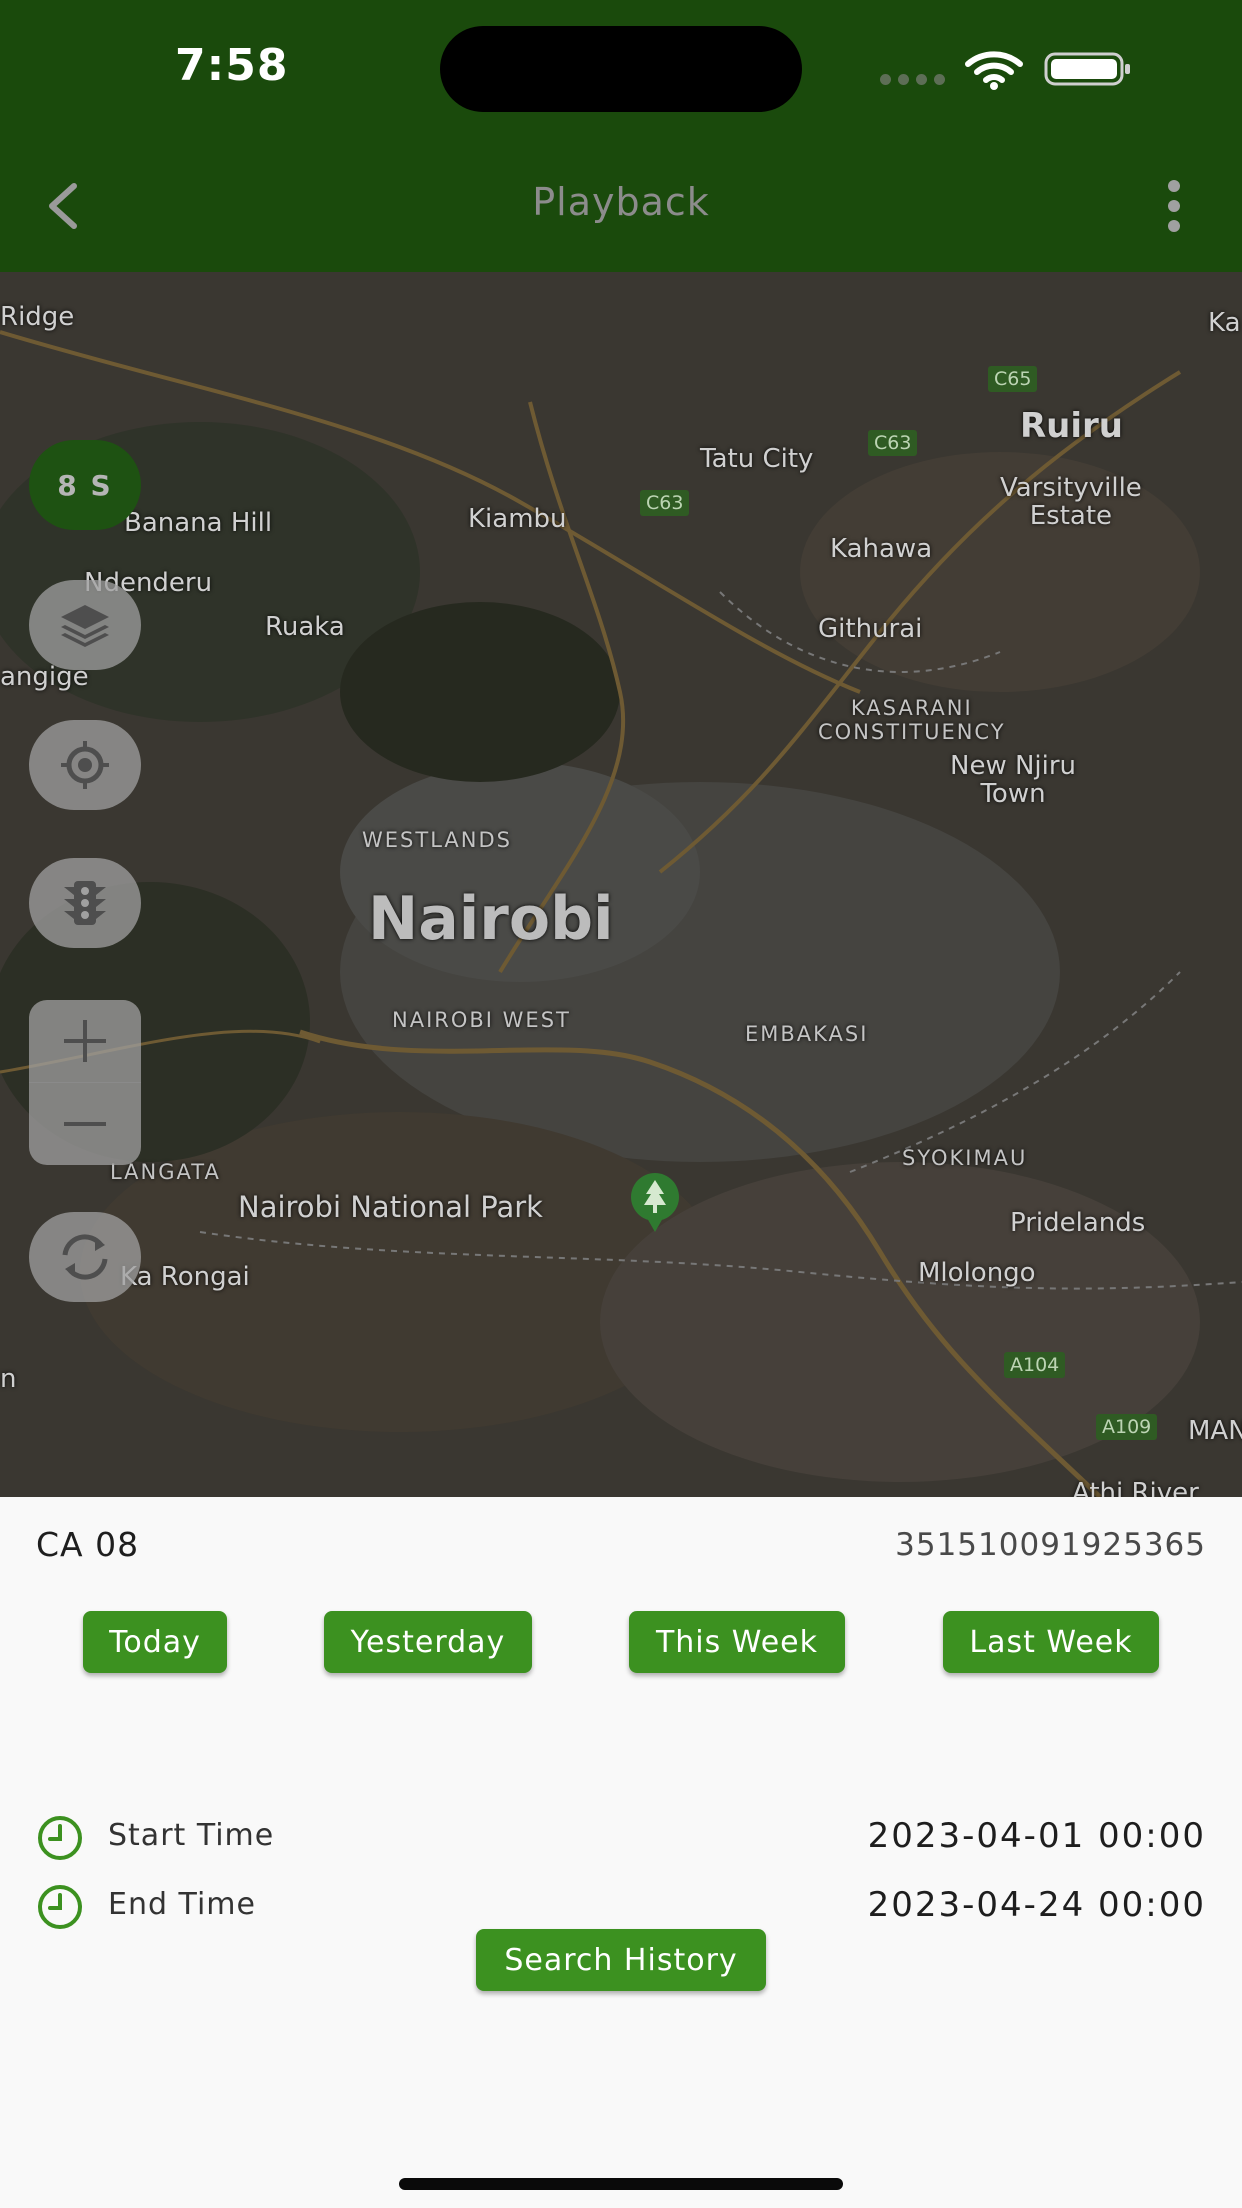  I want to click on map-place-label: Kahawa, so click(881, 549).